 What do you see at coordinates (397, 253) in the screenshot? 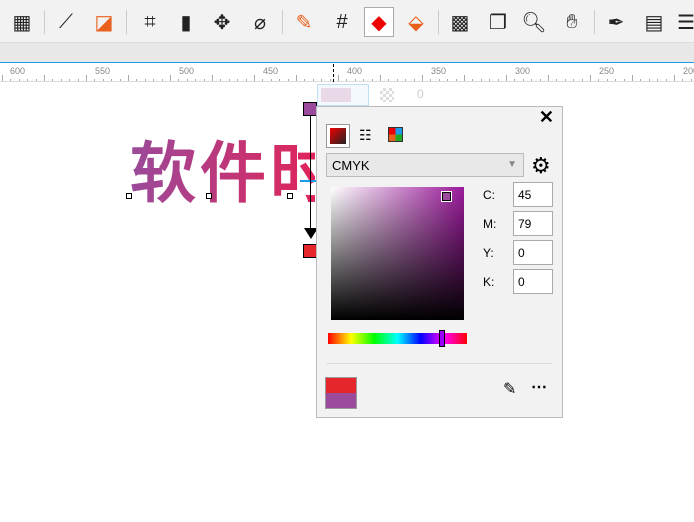
I see `color-field` at bounding box center [397, 253].